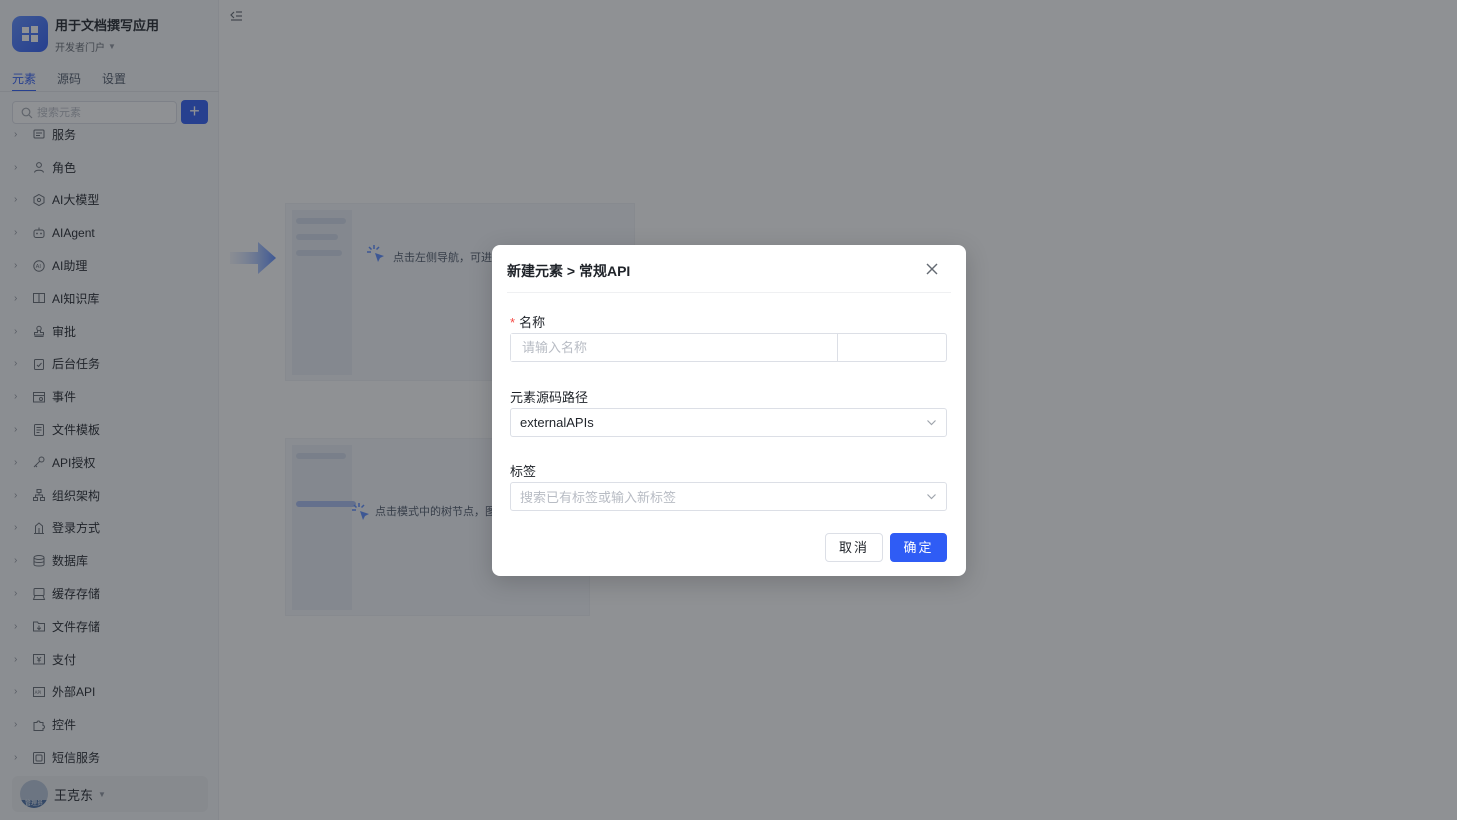 The width and height of the screenshot is (1457, 820). What do you see at coordinates (729, 292) in the screenshot?
I see `dialog-divider` at bounding box center [729, 292].